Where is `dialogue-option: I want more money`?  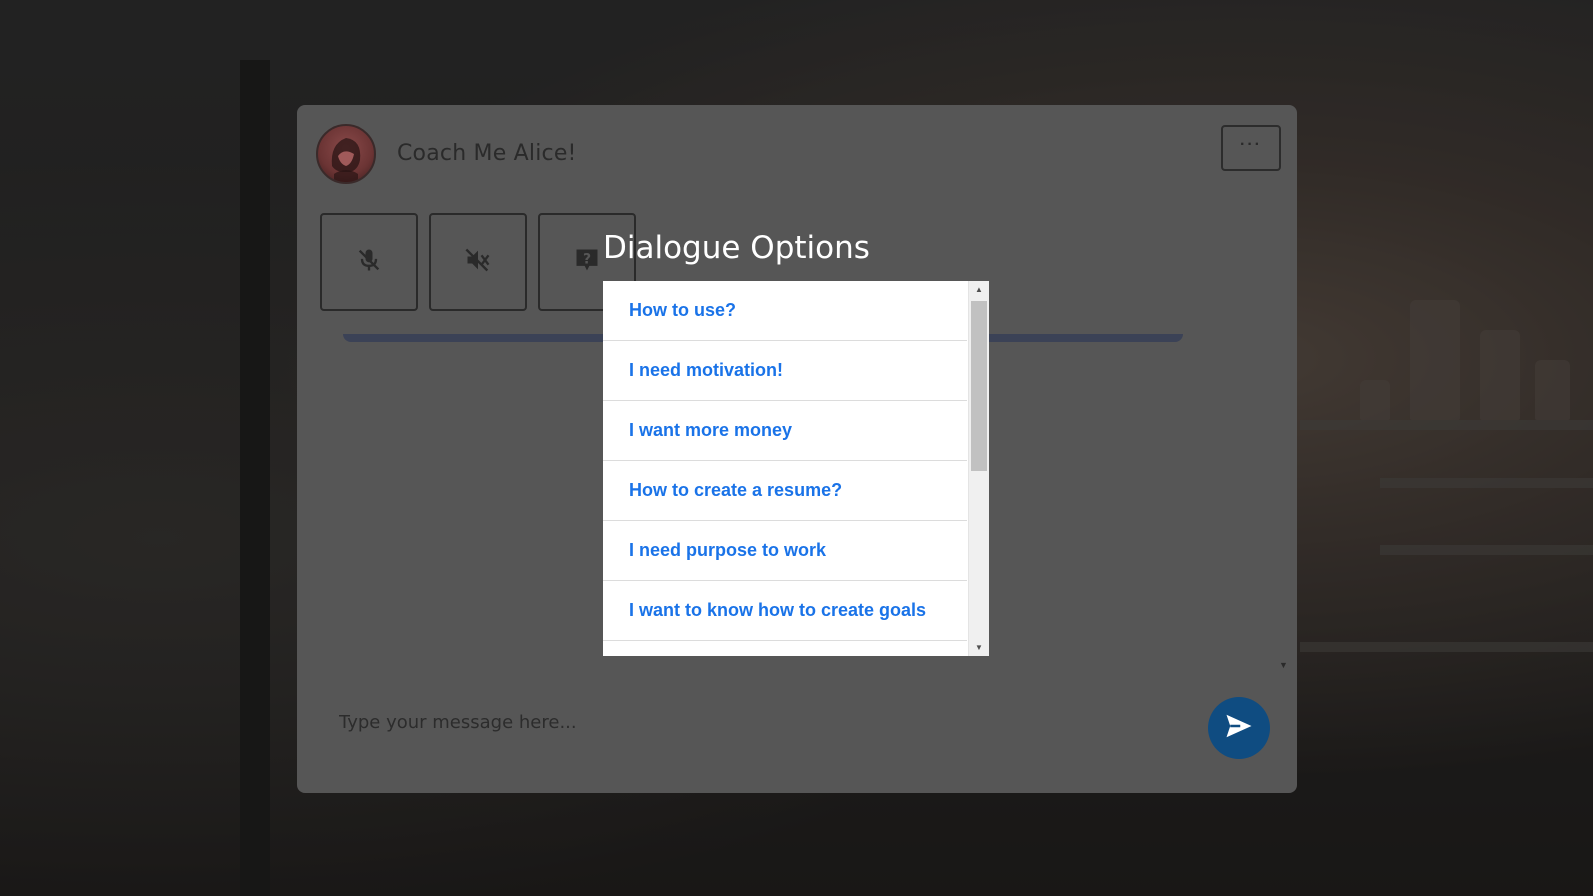 dialogue-option: I want more money is located at coordinates (785, 431).